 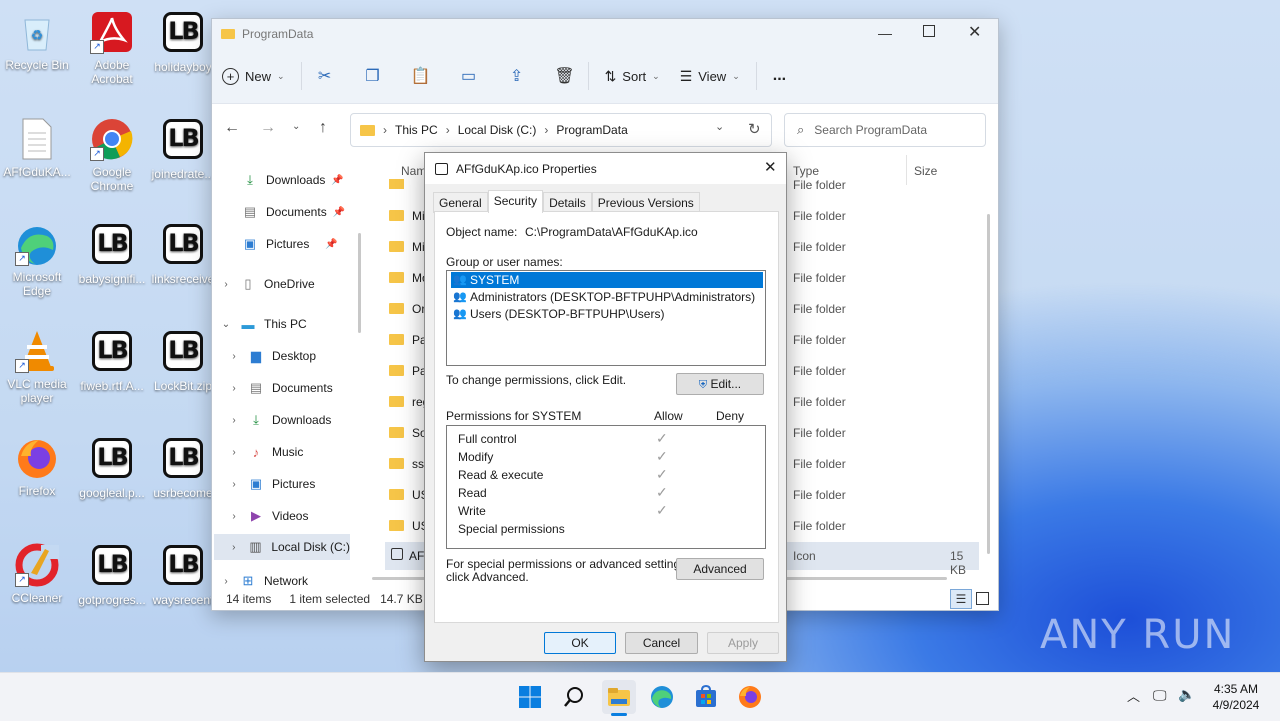 What do you see at coordinates (270, 484) in the screenshot?
I see `nav-item-pictures: › ▣ Pictures` at bounding box center [270, 484].